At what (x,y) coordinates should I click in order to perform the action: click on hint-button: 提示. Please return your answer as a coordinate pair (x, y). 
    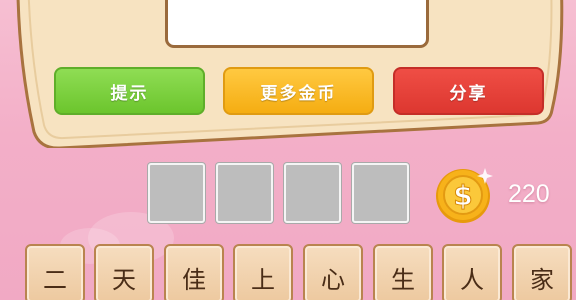
    Looking at the image, I should click on (129, 91).